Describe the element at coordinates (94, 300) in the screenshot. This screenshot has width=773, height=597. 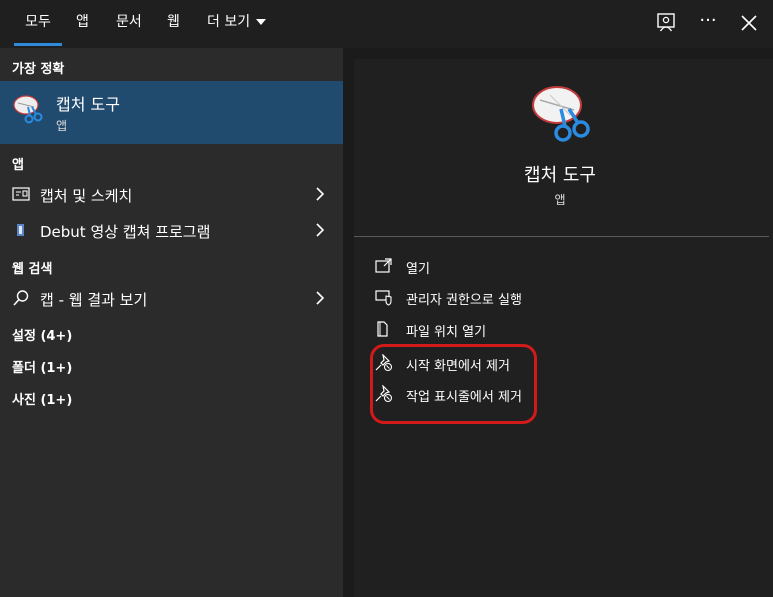
I see `list-item-label: 캡 - 웹 결과 보기` at that location.